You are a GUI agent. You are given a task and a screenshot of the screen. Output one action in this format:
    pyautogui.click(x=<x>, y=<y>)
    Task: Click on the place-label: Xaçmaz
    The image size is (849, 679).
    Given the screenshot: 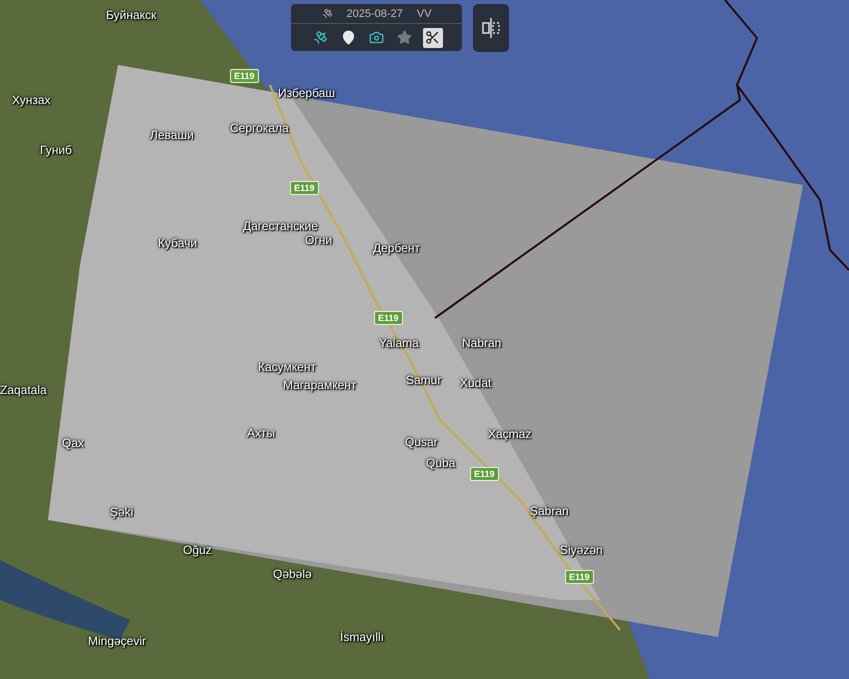 What is the action you would take?
    pyautogui.click(x=510, y=434)
    